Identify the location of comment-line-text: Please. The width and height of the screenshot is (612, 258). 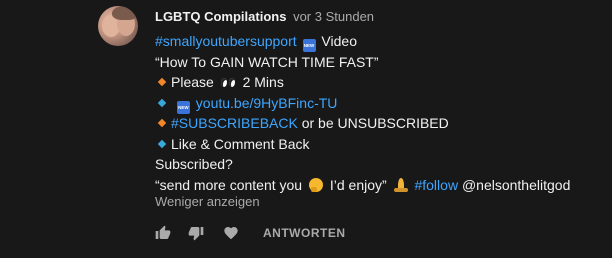
(192, 82).